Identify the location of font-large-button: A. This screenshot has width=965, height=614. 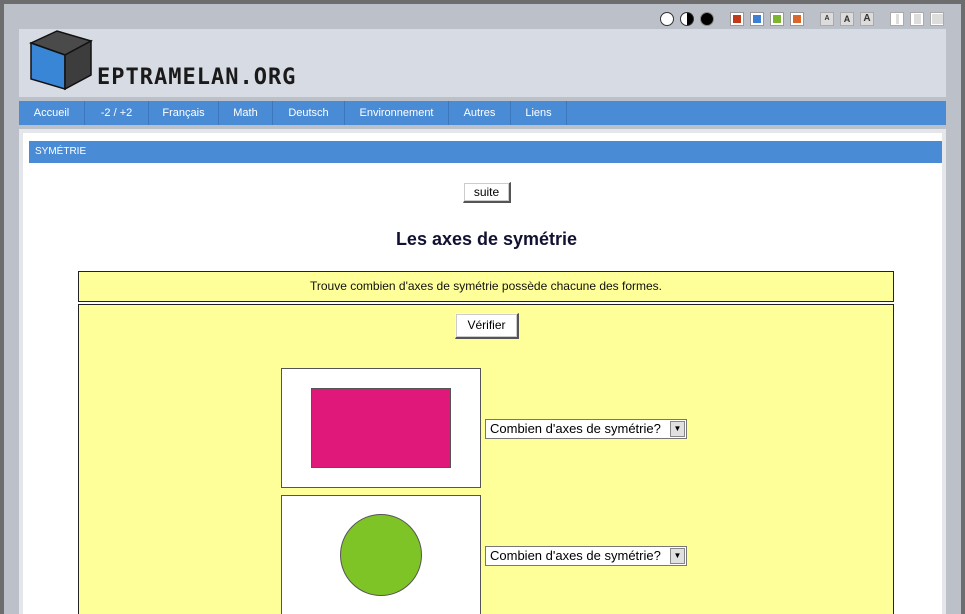
(867, 19).